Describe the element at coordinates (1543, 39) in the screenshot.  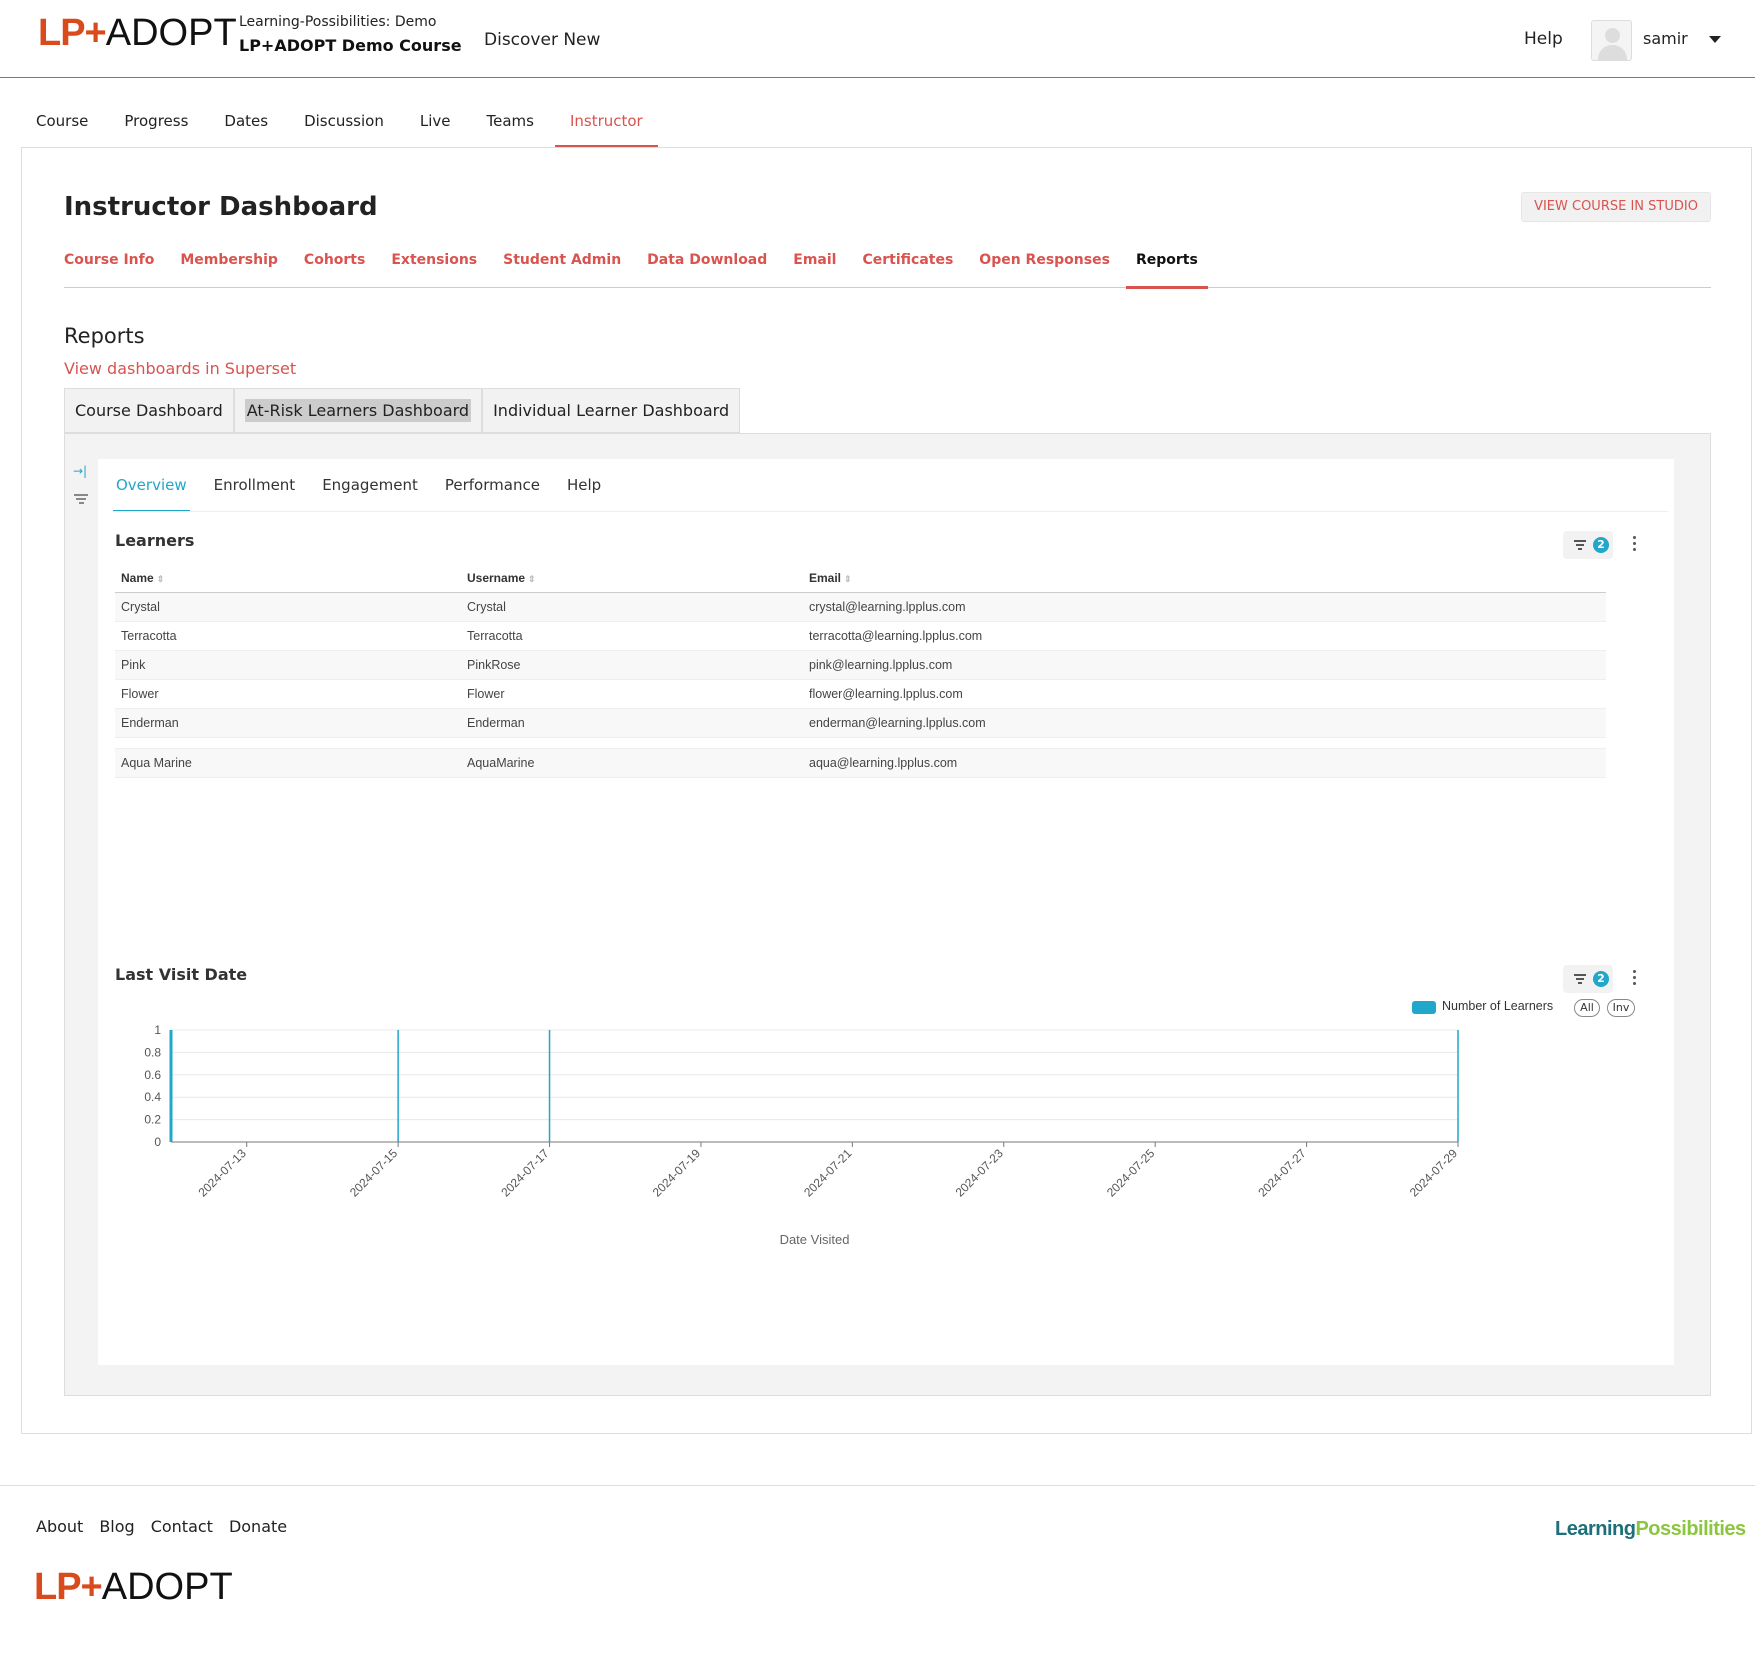
I see `help-link: Help` at that location.